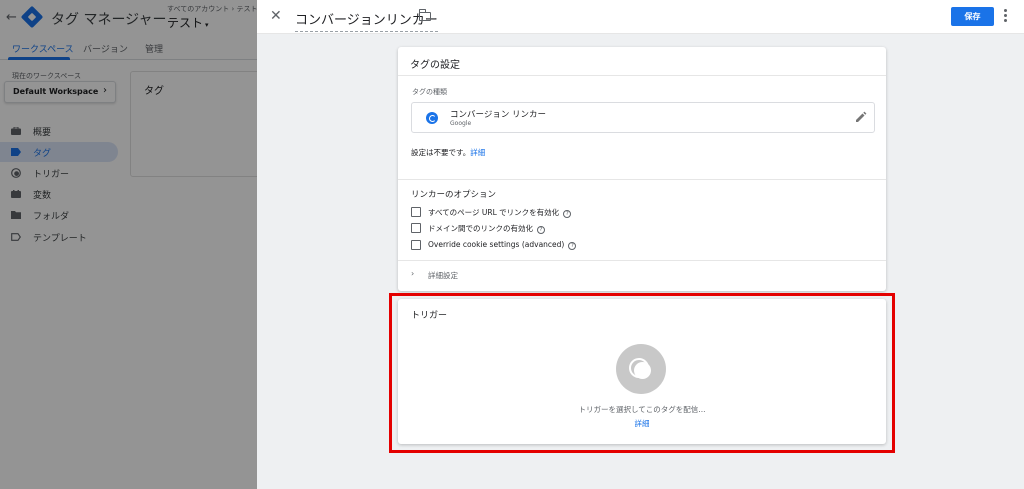 The width and height of the screenshot is (1024, 489). I want to click on linker-option-label: すべてのページ URL でリンクを有効化?, so click(500, 212).